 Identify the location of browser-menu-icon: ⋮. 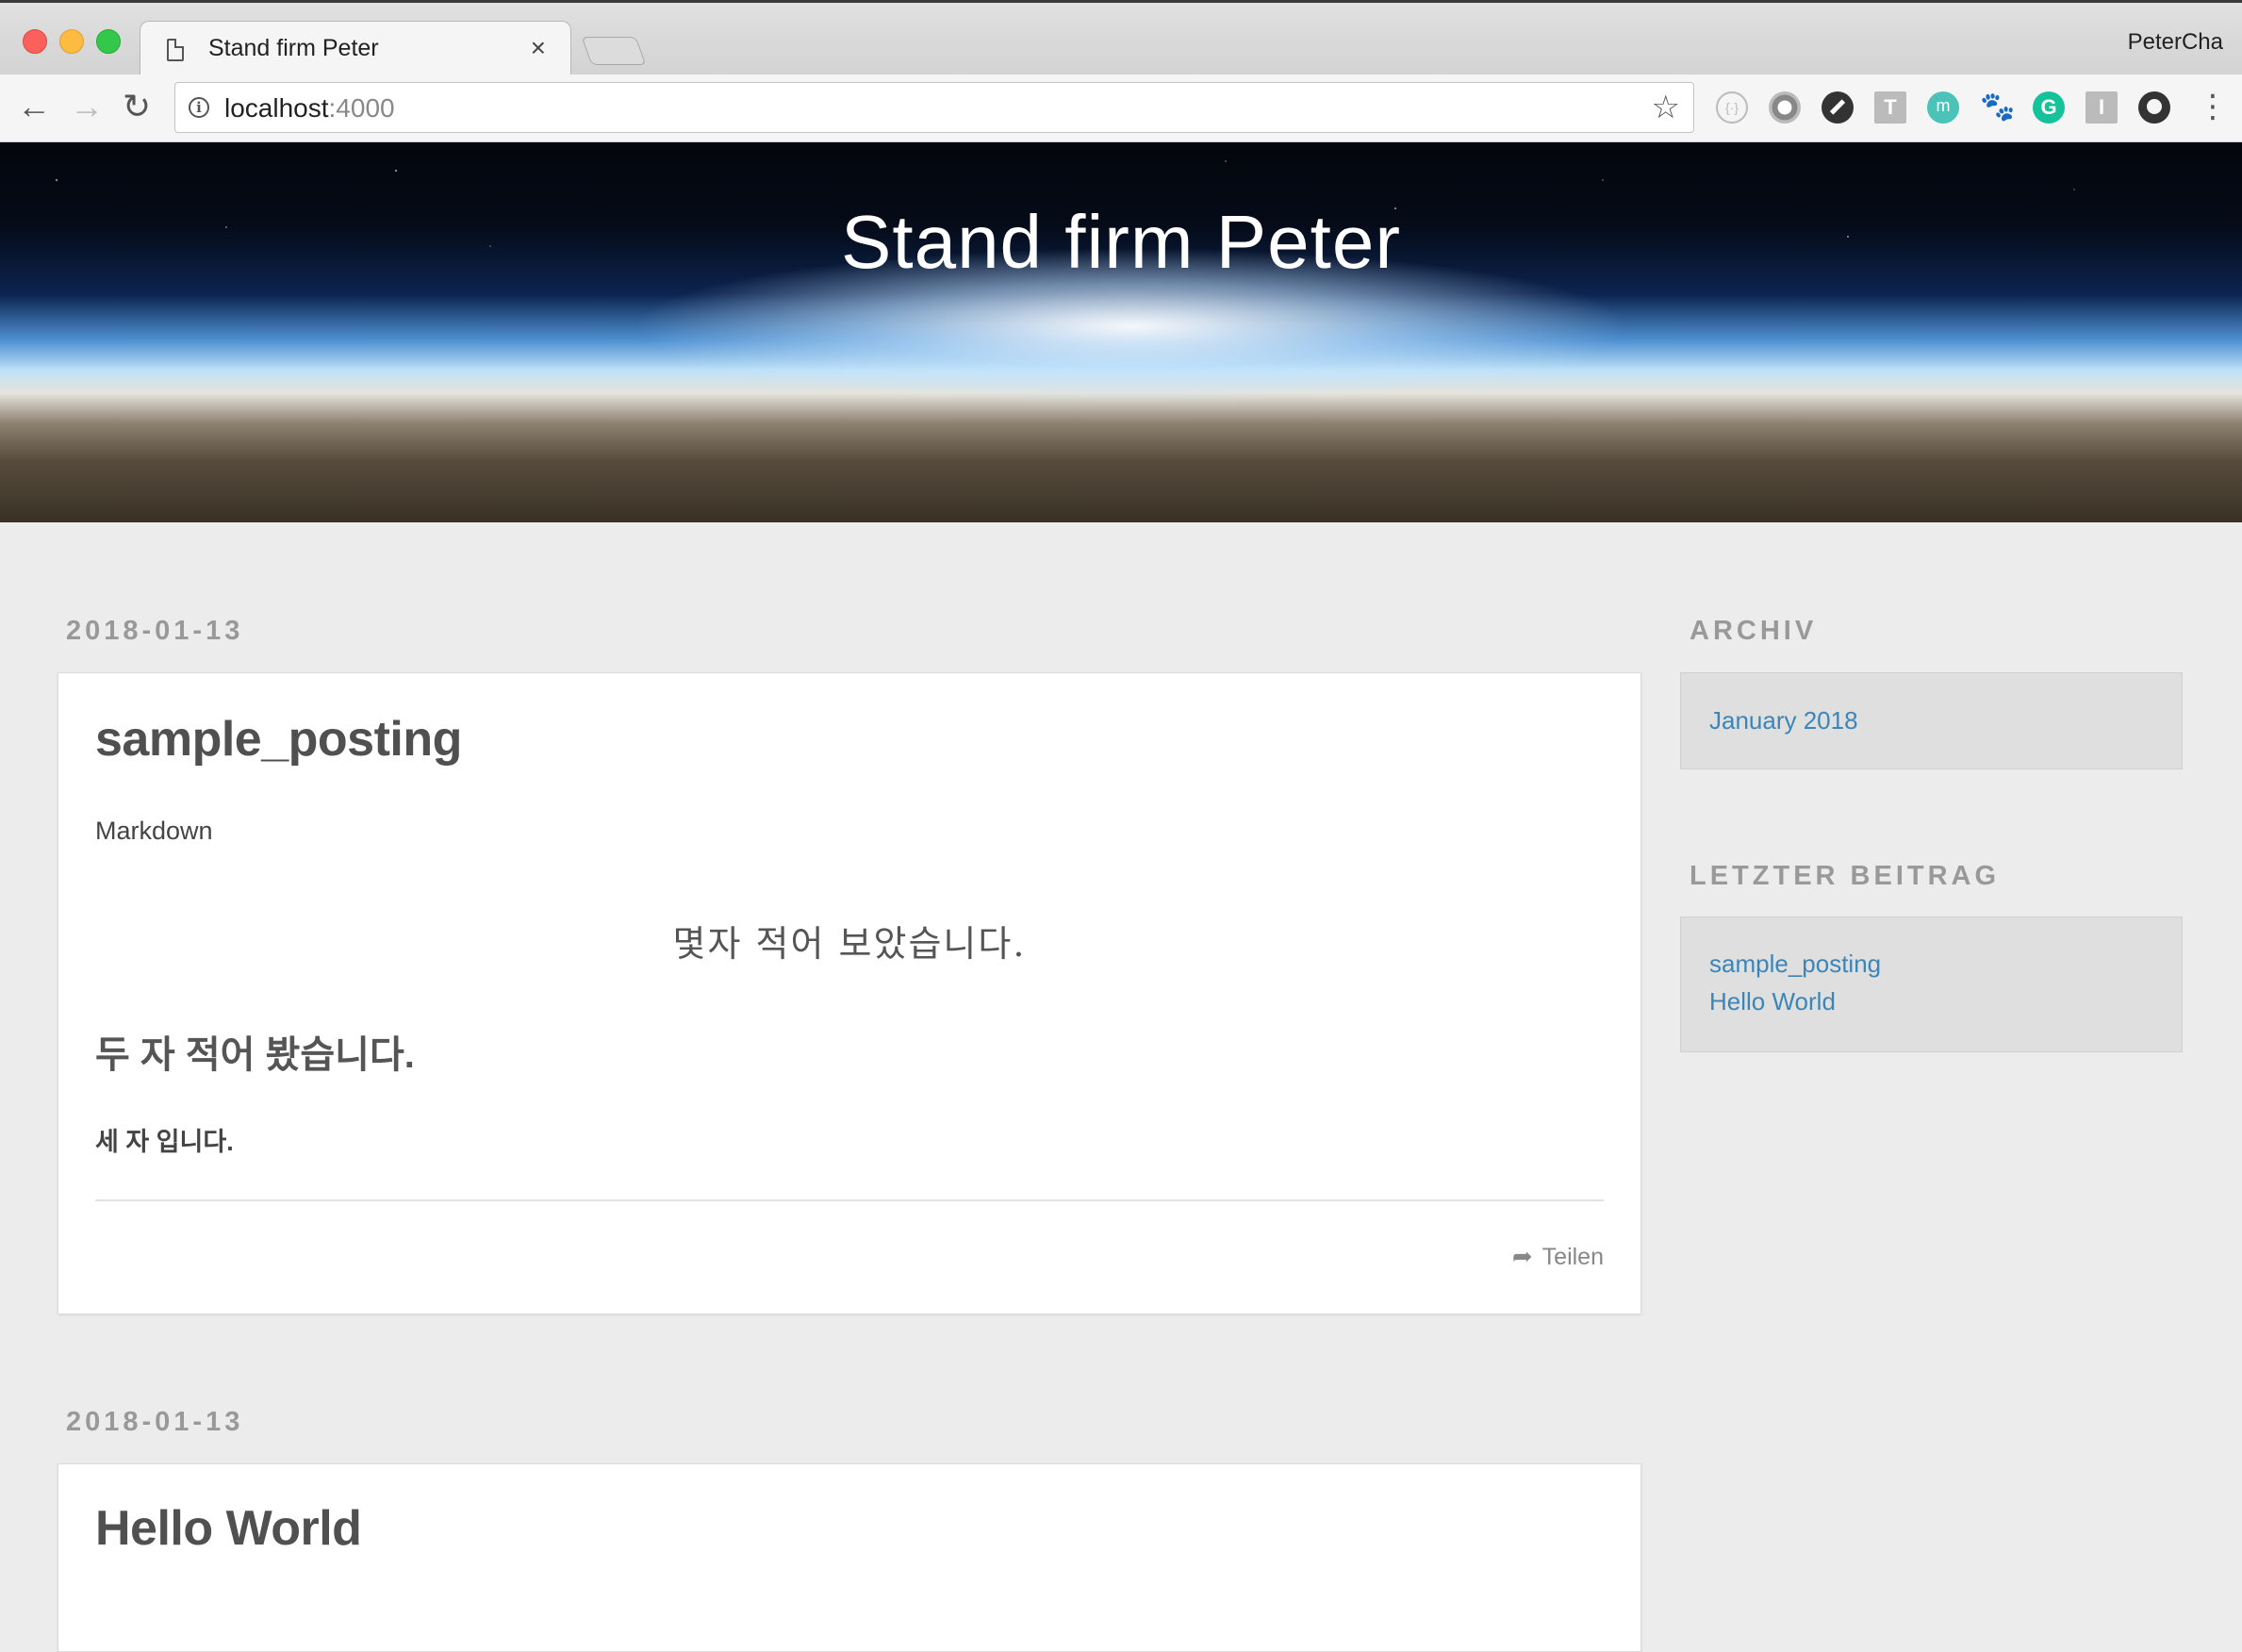
(2213, 106).